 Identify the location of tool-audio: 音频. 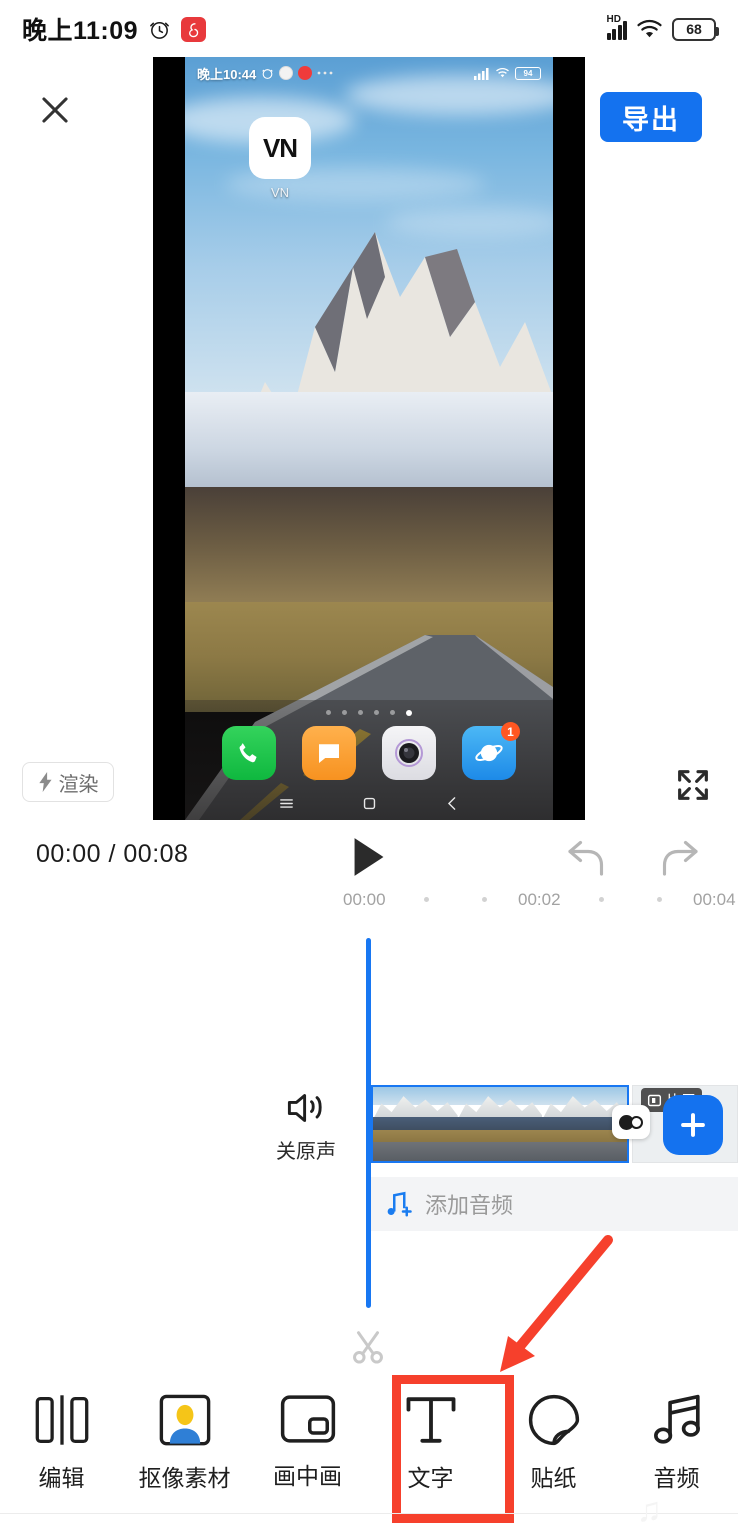
(677, 1443).